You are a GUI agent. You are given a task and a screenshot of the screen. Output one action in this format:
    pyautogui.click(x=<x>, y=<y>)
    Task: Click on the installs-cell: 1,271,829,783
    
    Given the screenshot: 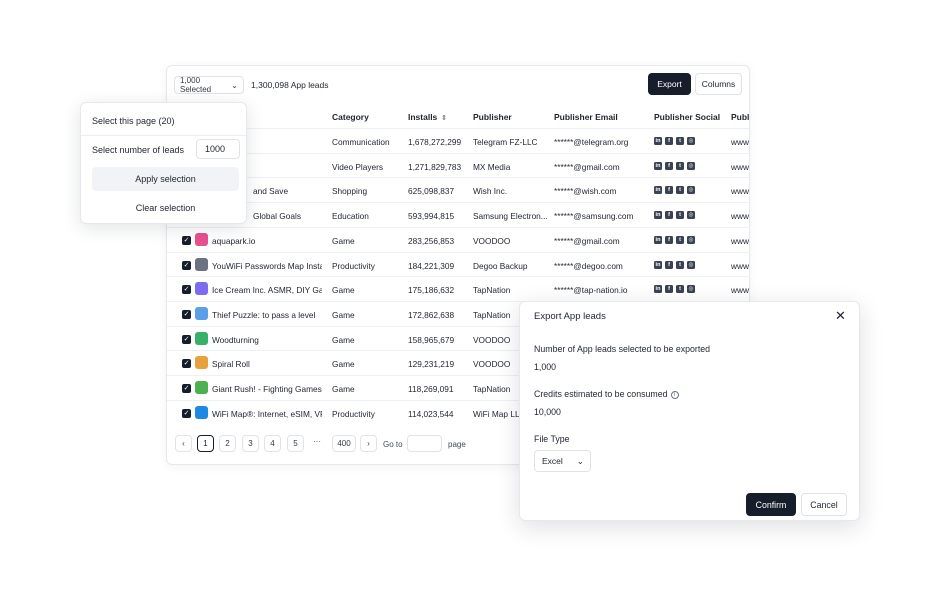 What is the action you would take?
    pyautogui.click(x=435, y=166)
    